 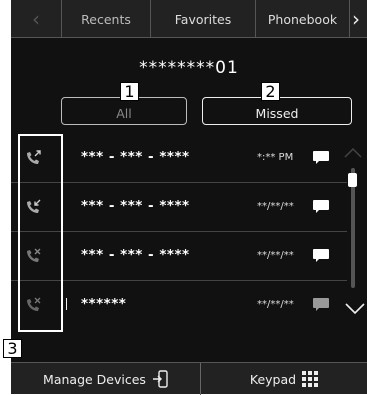 I want to click on keypad-icon, so click(x=310, y=379).